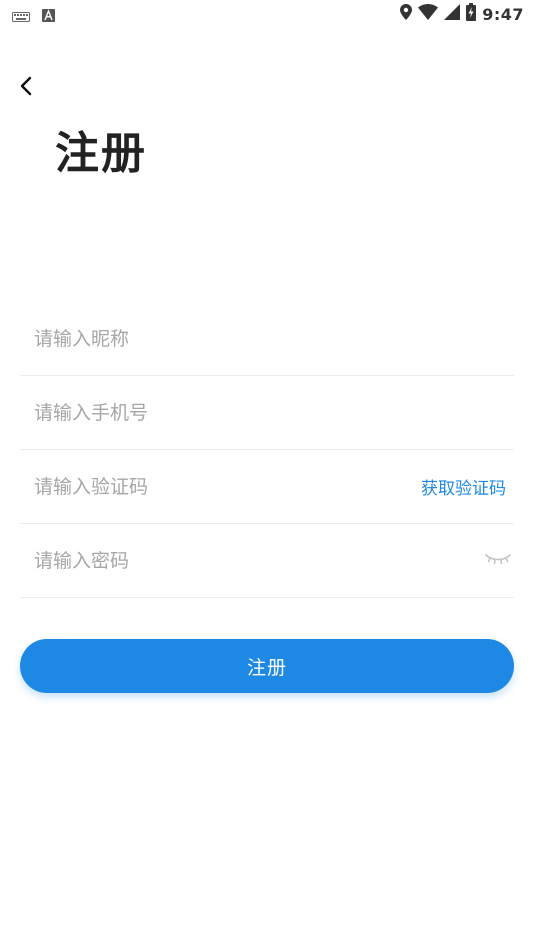  Describe the element at coordinates (462, 14) in the screenshot. I see `status-bar-right: 9:47` at that location.